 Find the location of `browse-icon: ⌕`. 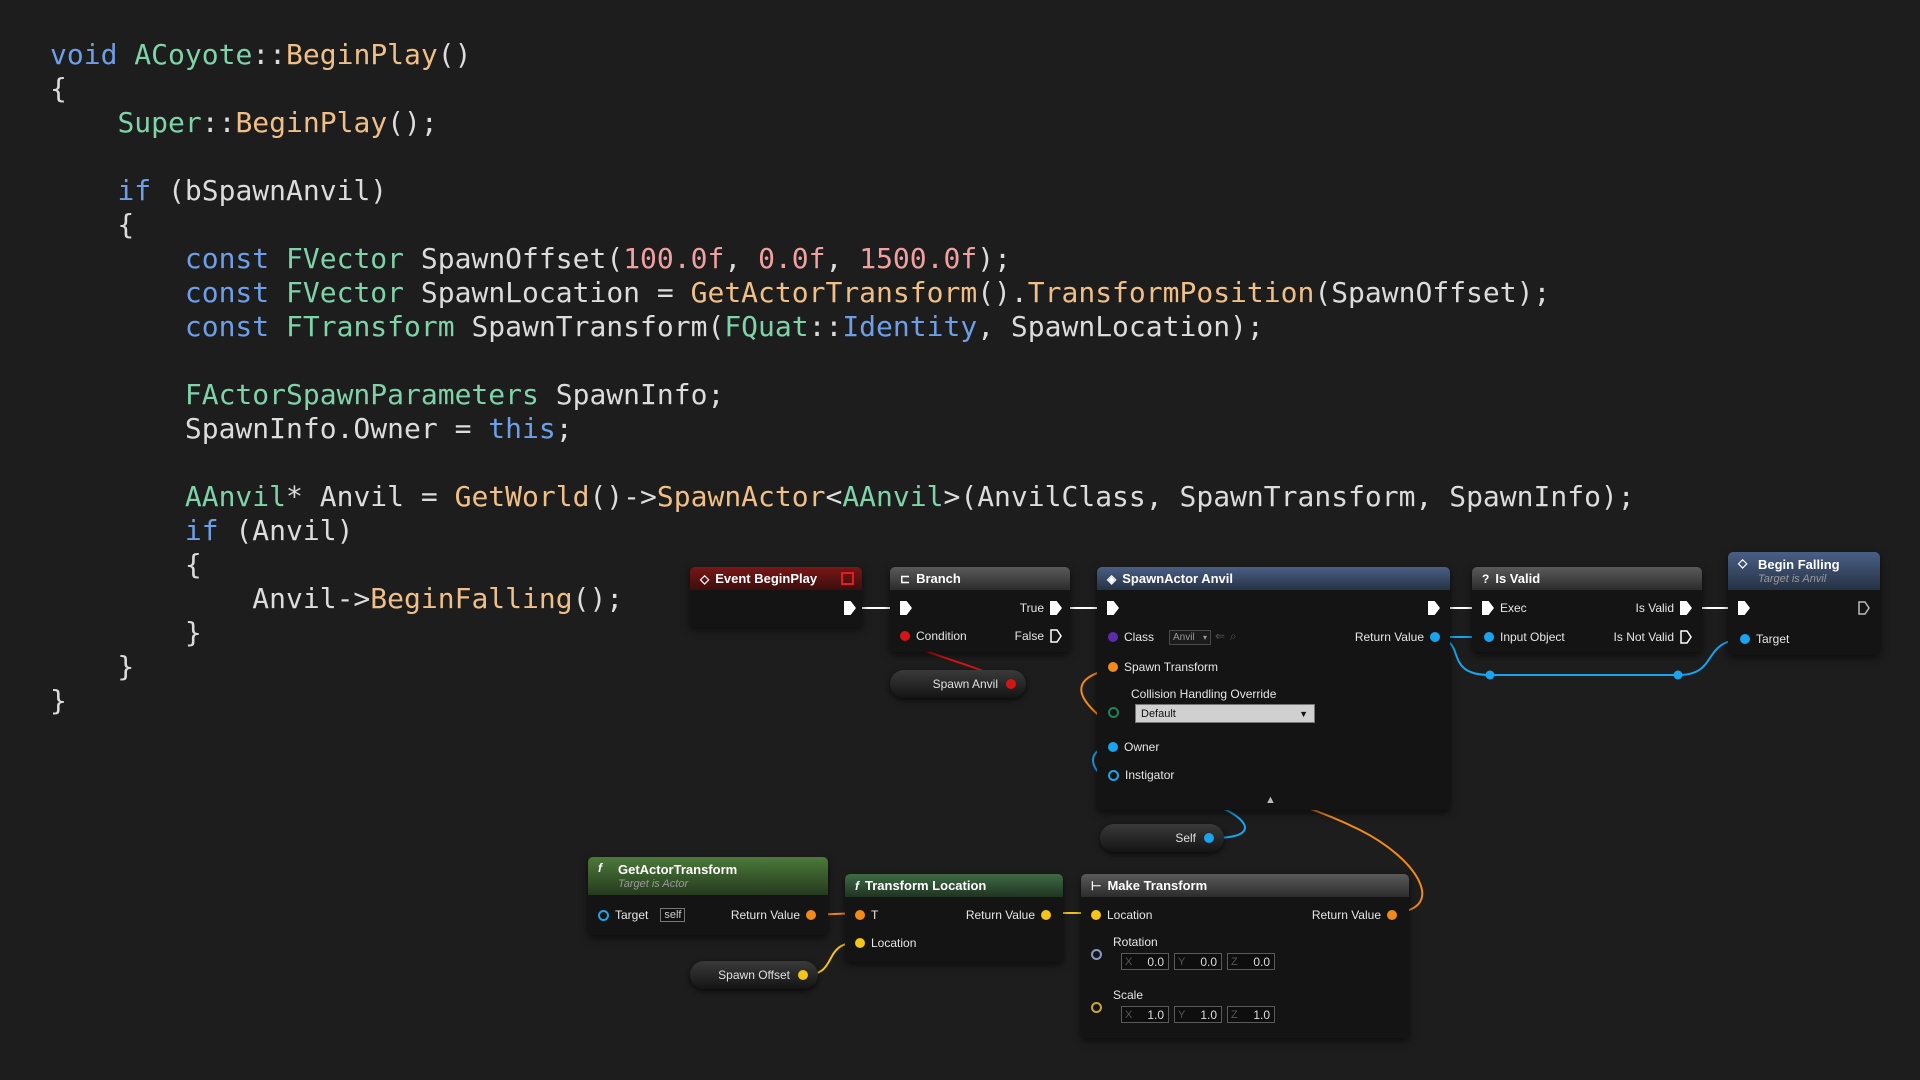

browse-icon: ⌕ is located at coordinates (1233, 636).